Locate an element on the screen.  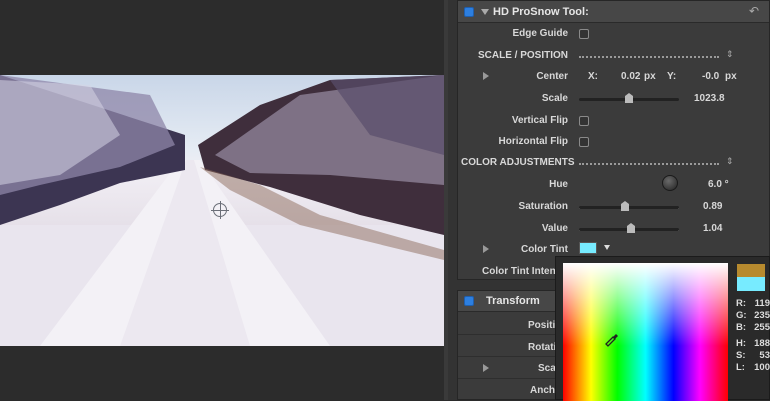
value-slider-thumb is located at coordinates (631, 228).